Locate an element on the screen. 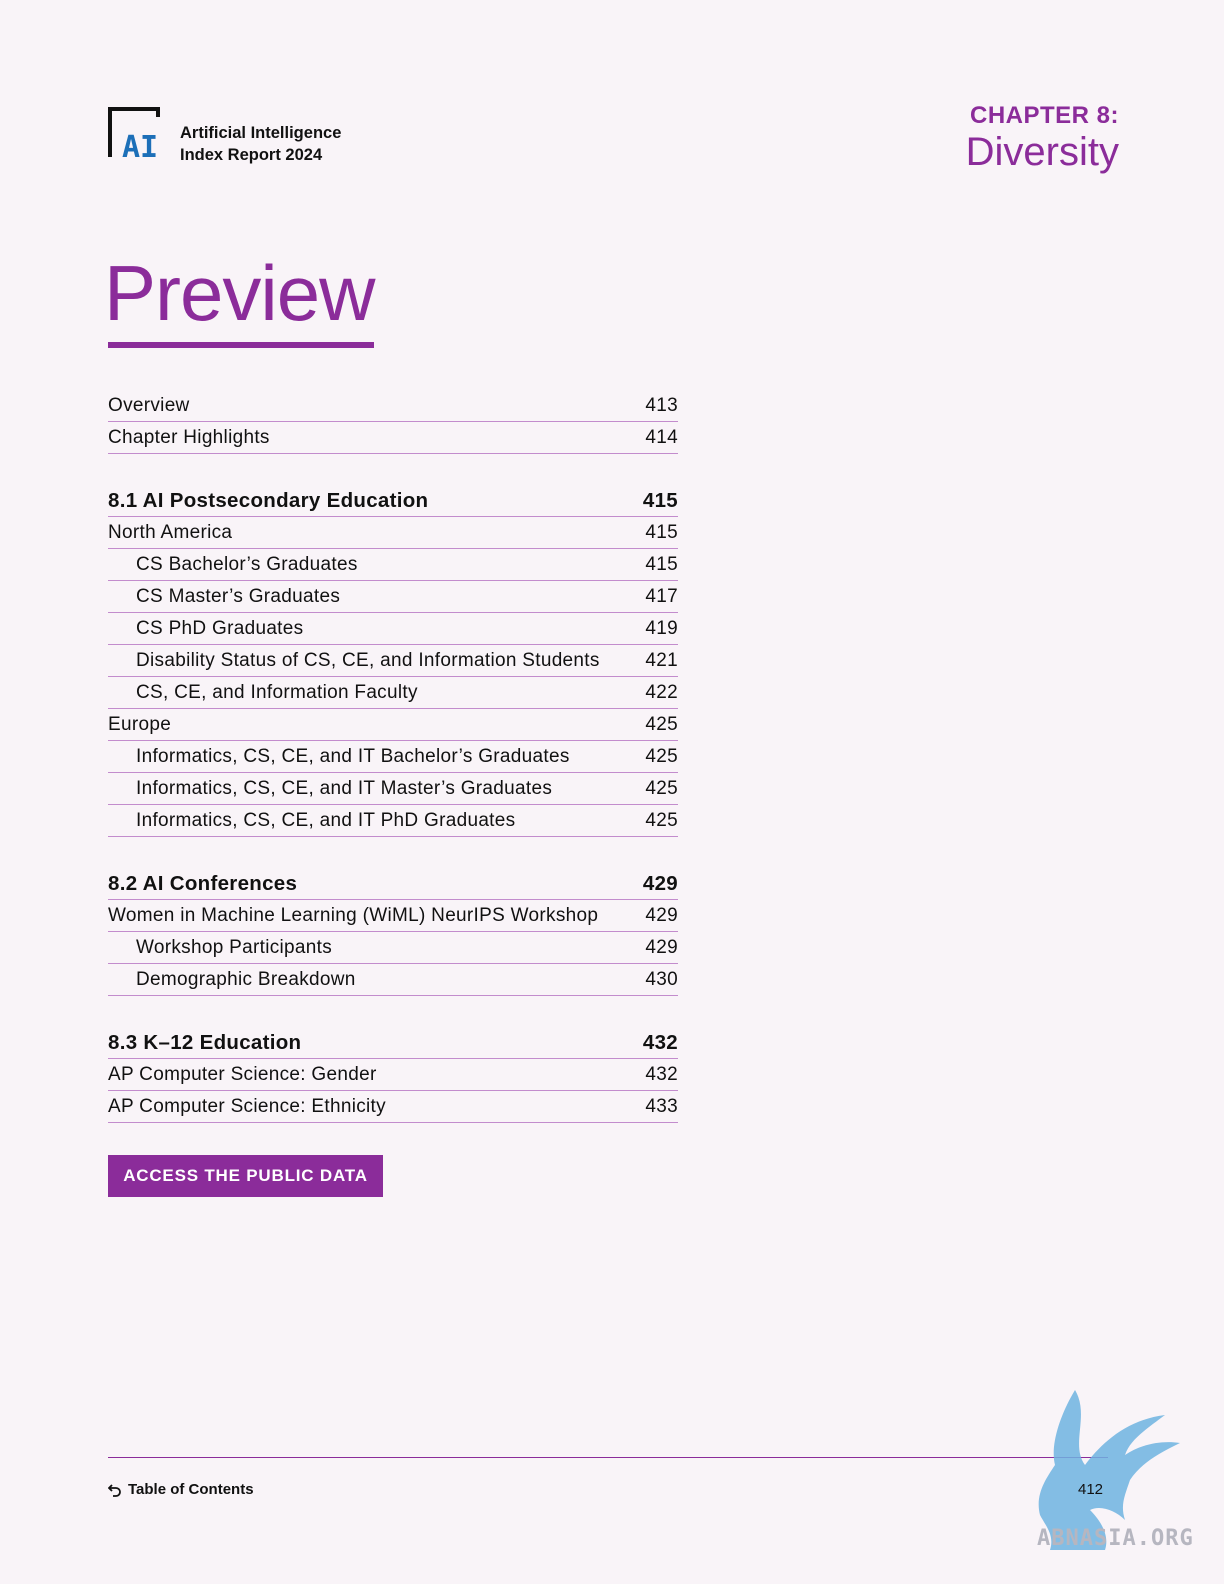 This screenshot has height=1584, width=1224. toc-entry: CS Bachelor’s Graduates 415 is located at coordinates (393, 565).